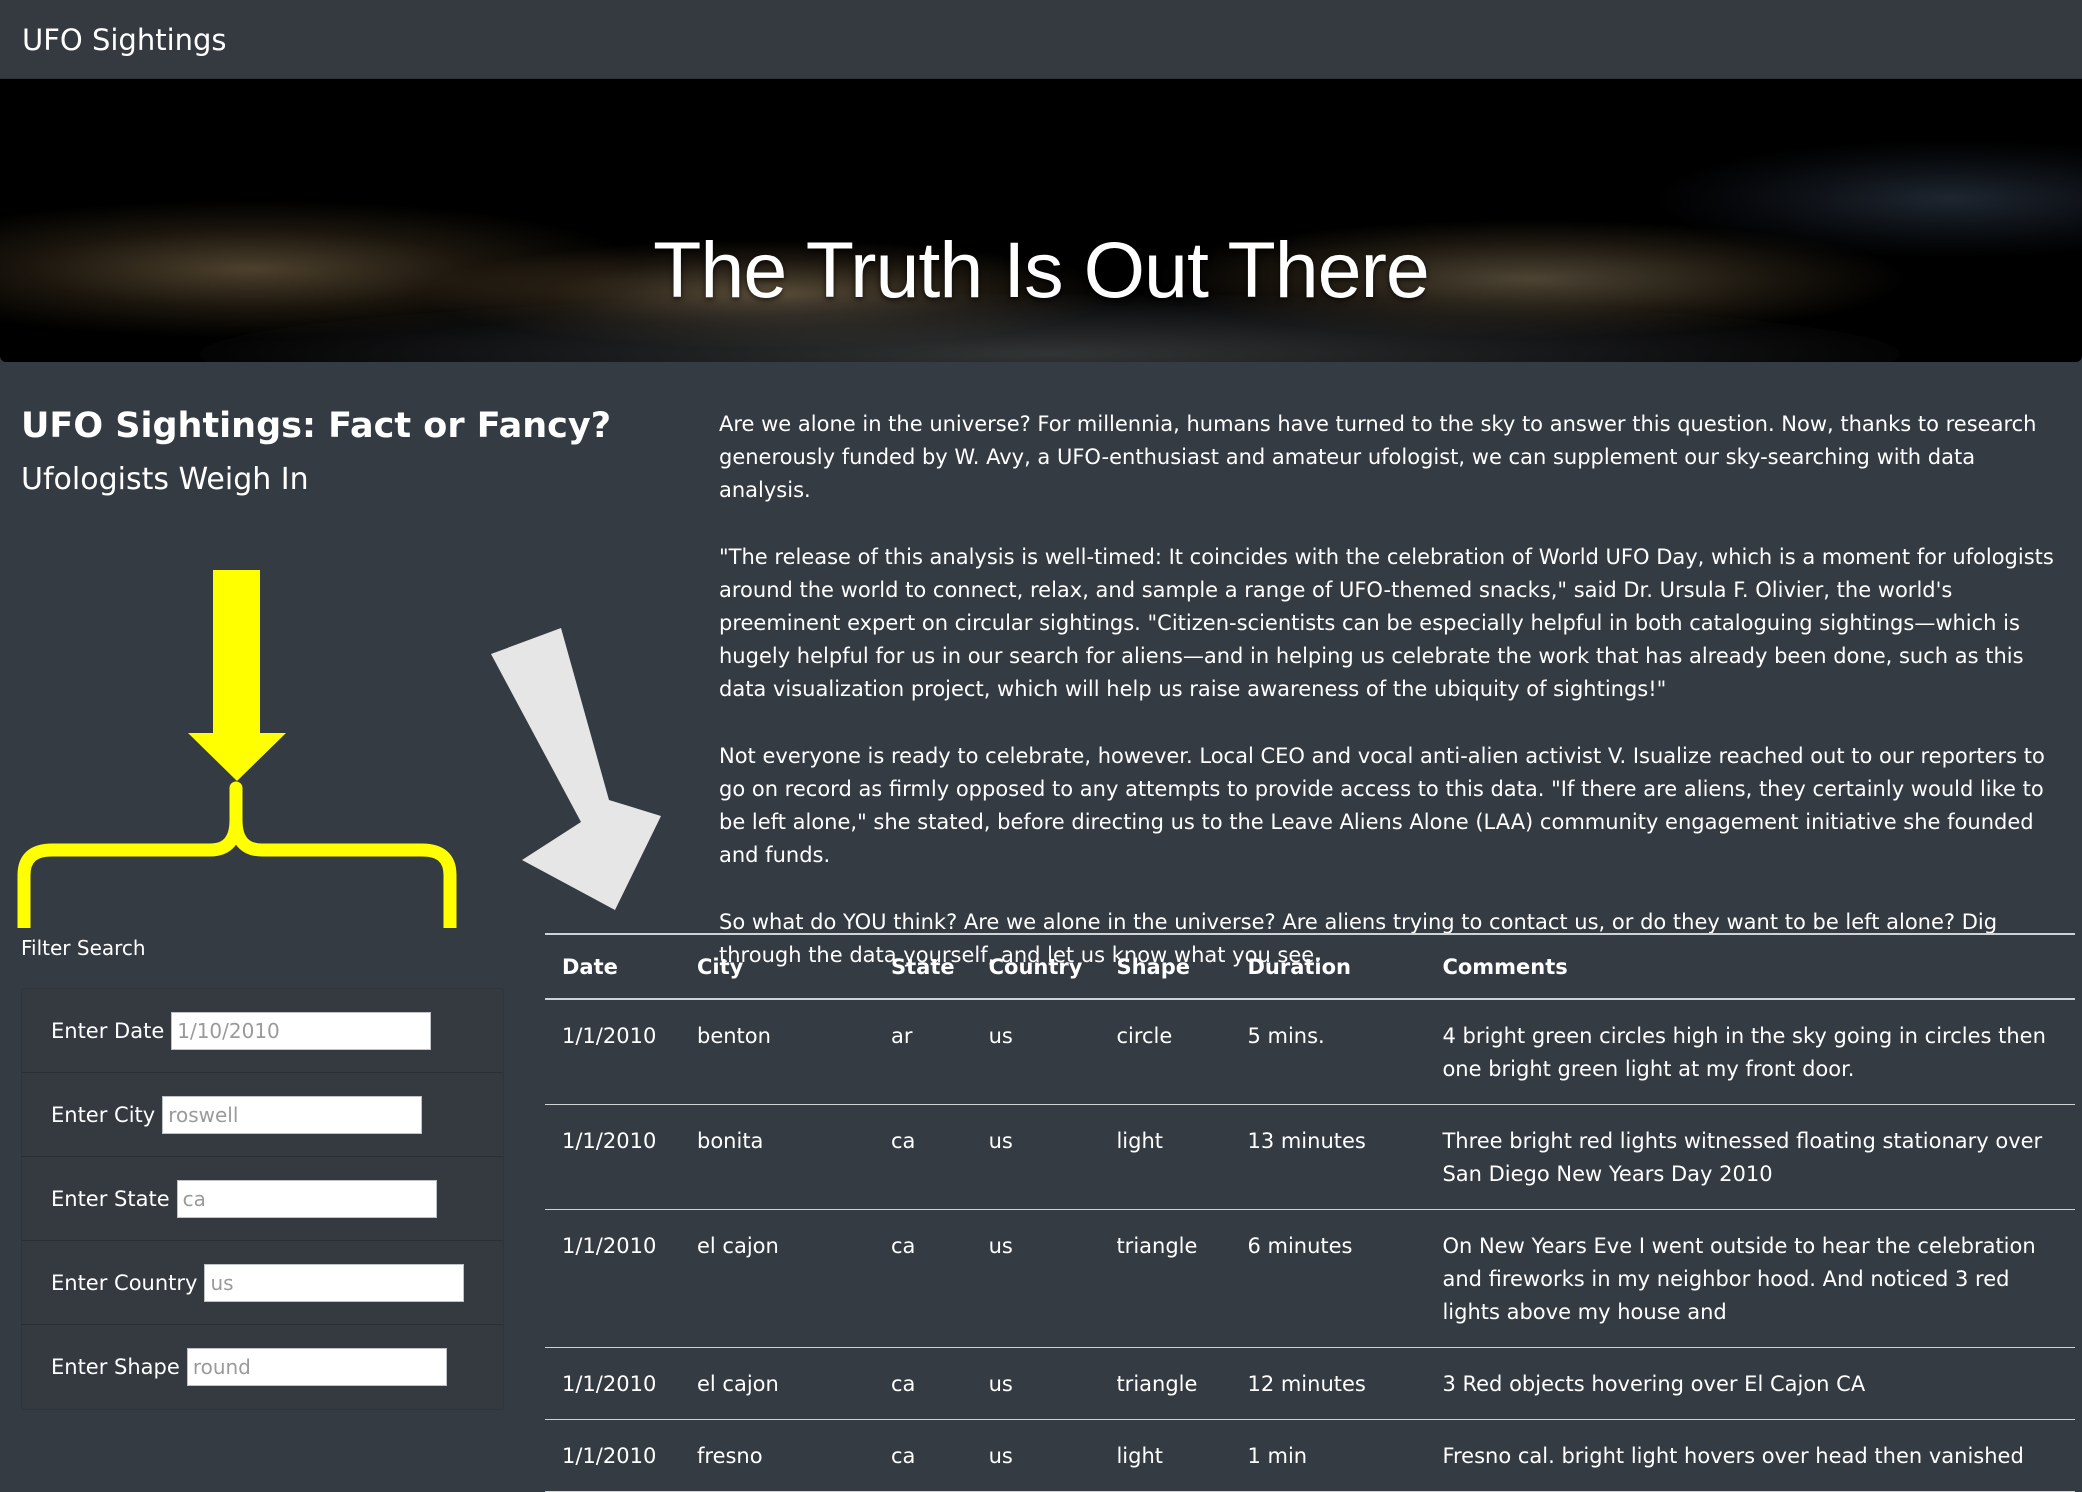 Image resolution: width=2082 pixels, height=1492 pixels. What do you see at coordinates (777, 1455) in the screenshot?
I see `cell-city: fresno` at bounding box center [777, 1455].